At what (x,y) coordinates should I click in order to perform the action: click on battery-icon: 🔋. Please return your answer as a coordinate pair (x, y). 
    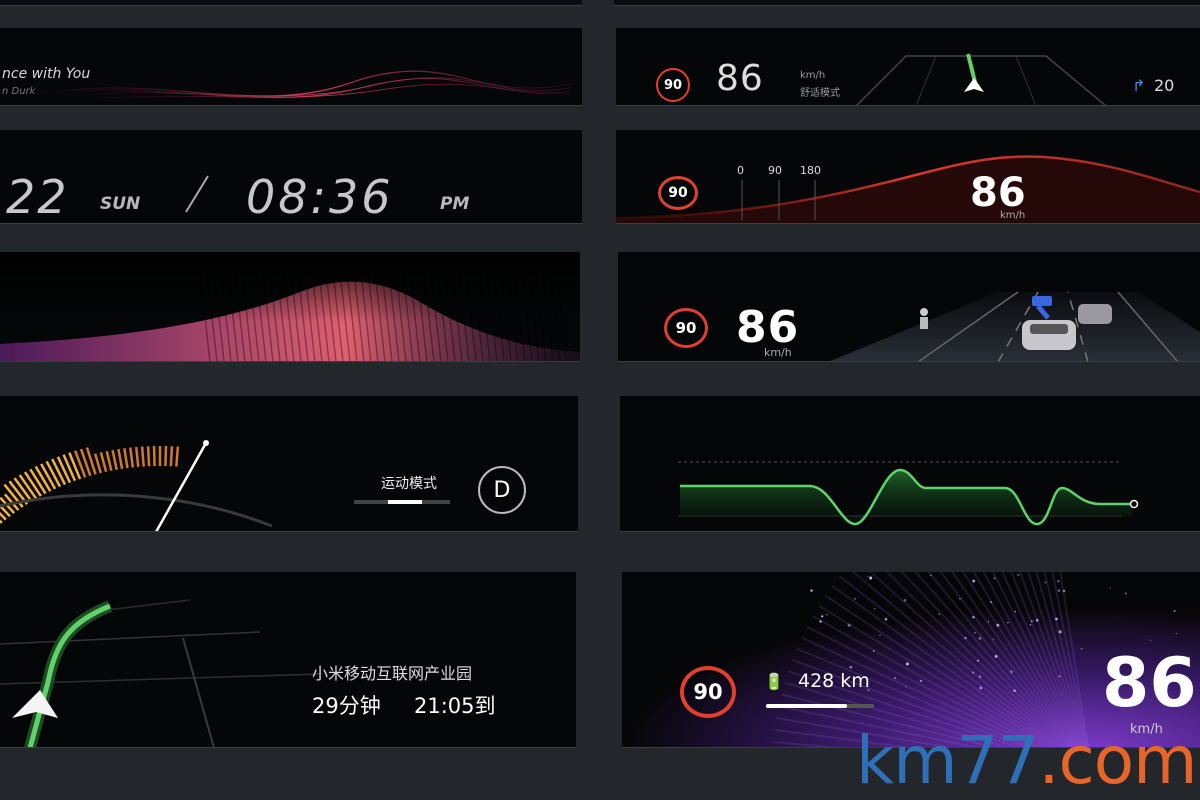
    Looking at the image, I should click on (774, 681).